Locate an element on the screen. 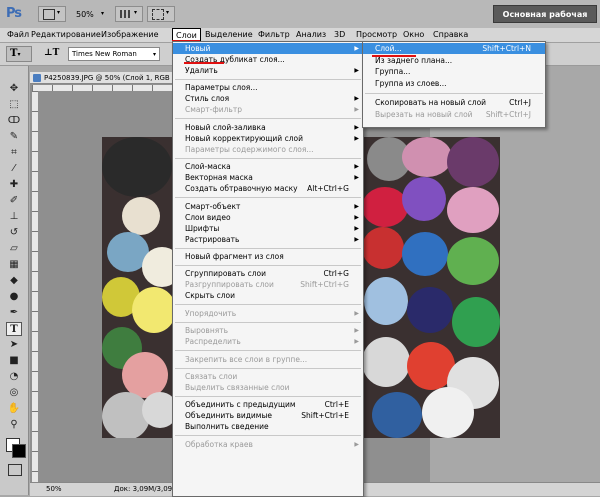 This screenshot has width=600, height=497. menu-item: Создать обтравочную маску Alt+Ctrl+G is located at coordinates (268, 188).